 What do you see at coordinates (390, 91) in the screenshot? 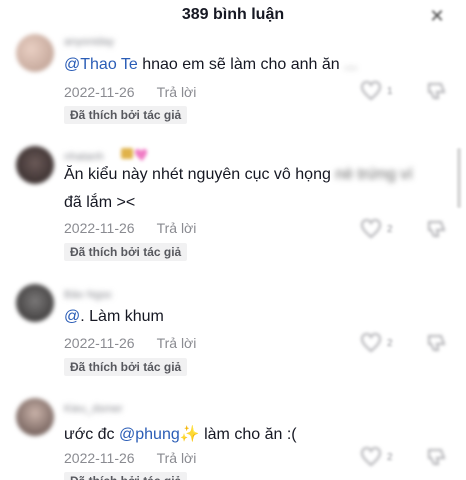
I see `like-count: 1` at bounding box center [390, 91].